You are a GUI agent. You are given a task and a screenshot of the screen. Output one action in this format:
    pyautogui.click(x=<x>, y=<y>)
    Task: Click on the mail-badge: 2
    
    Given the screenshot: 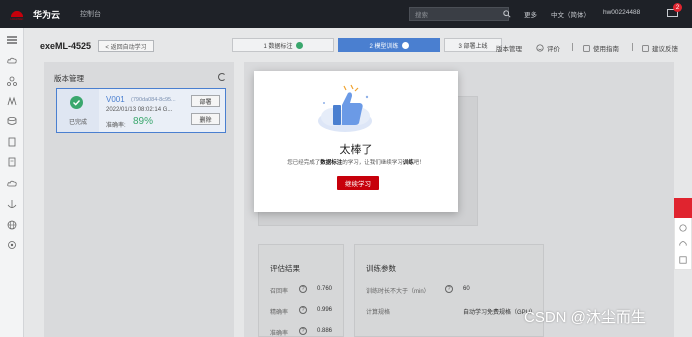 What is the action you would take?
    pyautogui.click(x=677, y=7)
    